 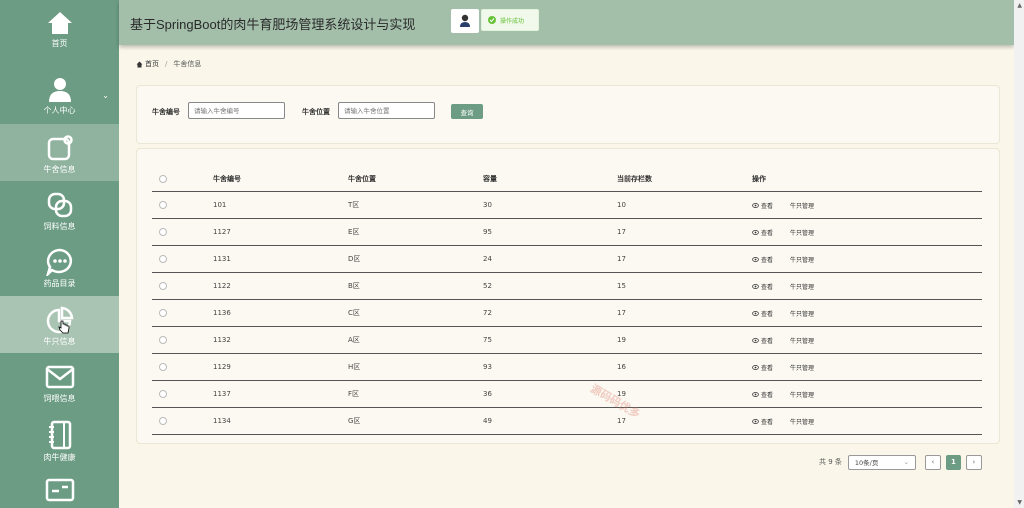 I want to click on sidebar-item-feed: 饲料信息, so click(x=59, y=209).